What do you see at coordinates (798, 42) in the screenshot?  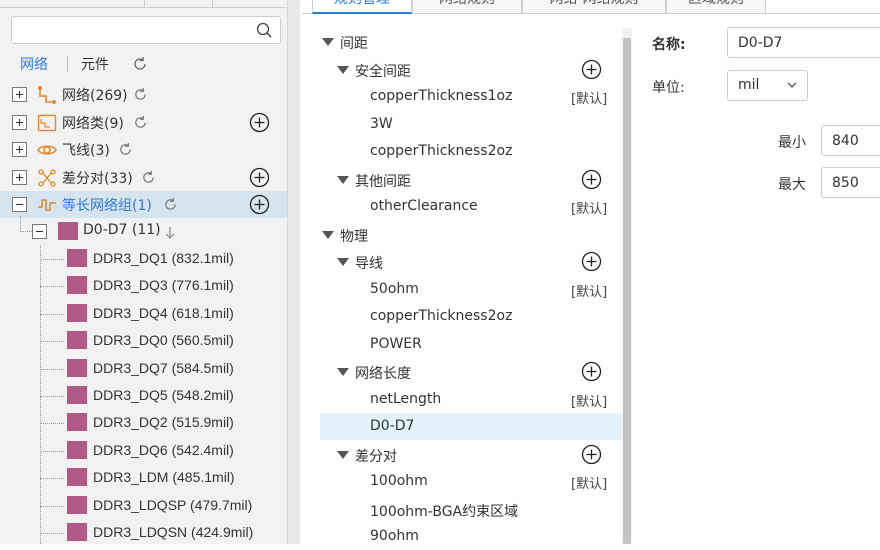 I see `name-input` at bounding box center [798, 42].